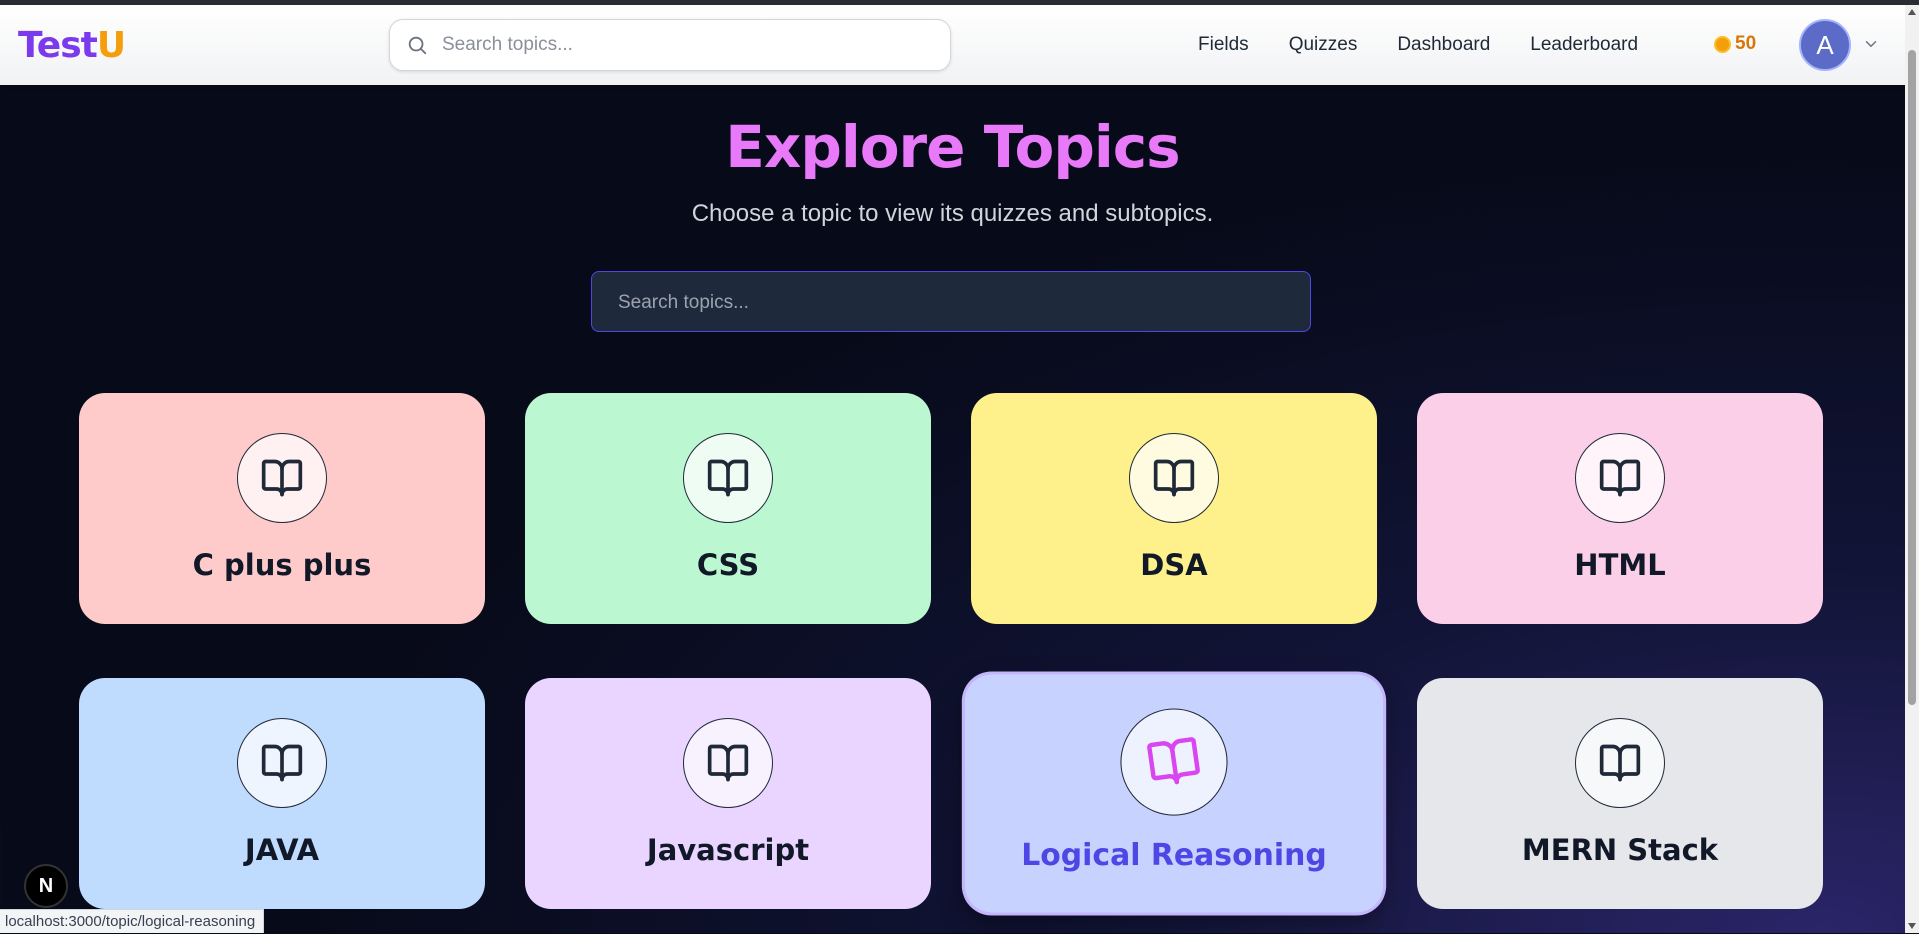 The width and height of the screenshot is (1919, 934). I want to click on topic-card: Logical Reasoning, so click(1174, 793).